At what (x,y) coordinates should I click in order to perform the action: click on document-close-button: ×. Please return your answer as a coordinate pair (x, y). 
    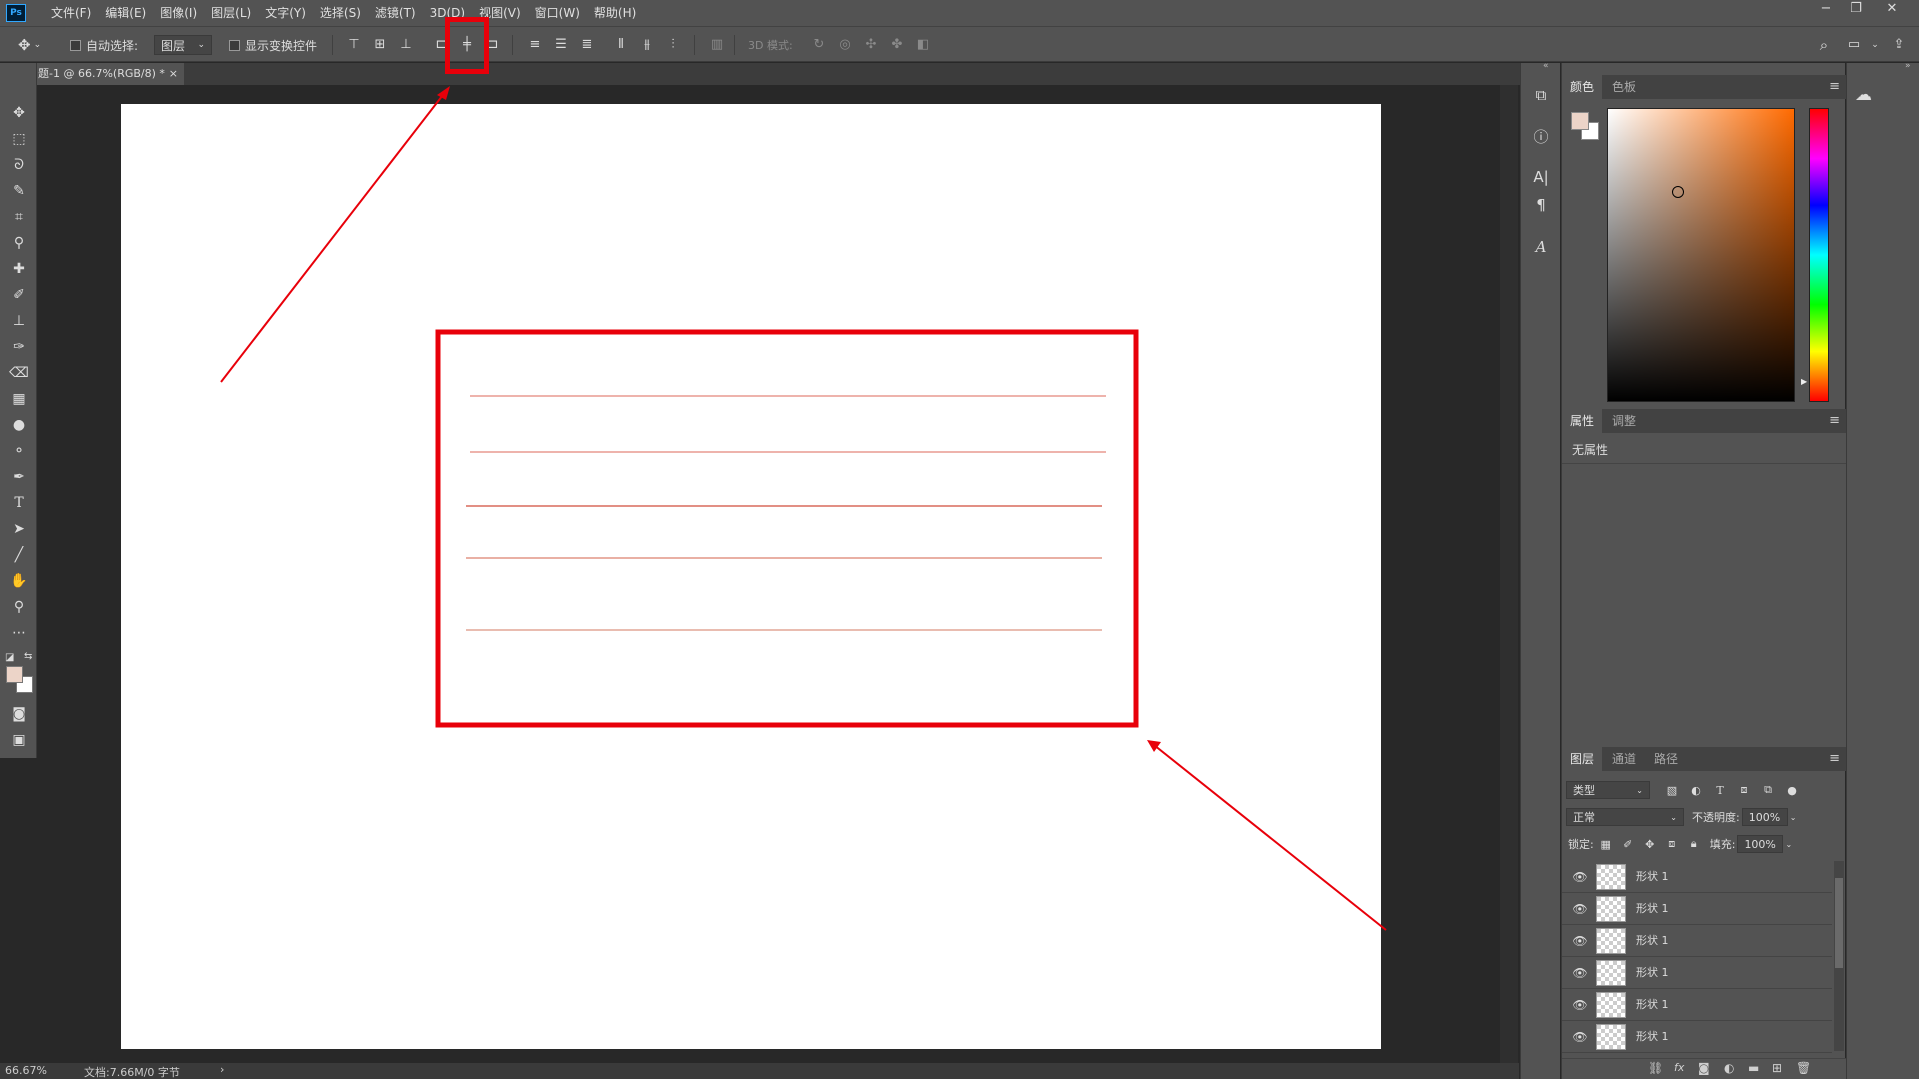
    Looking at the image, I should click on (173, 74).